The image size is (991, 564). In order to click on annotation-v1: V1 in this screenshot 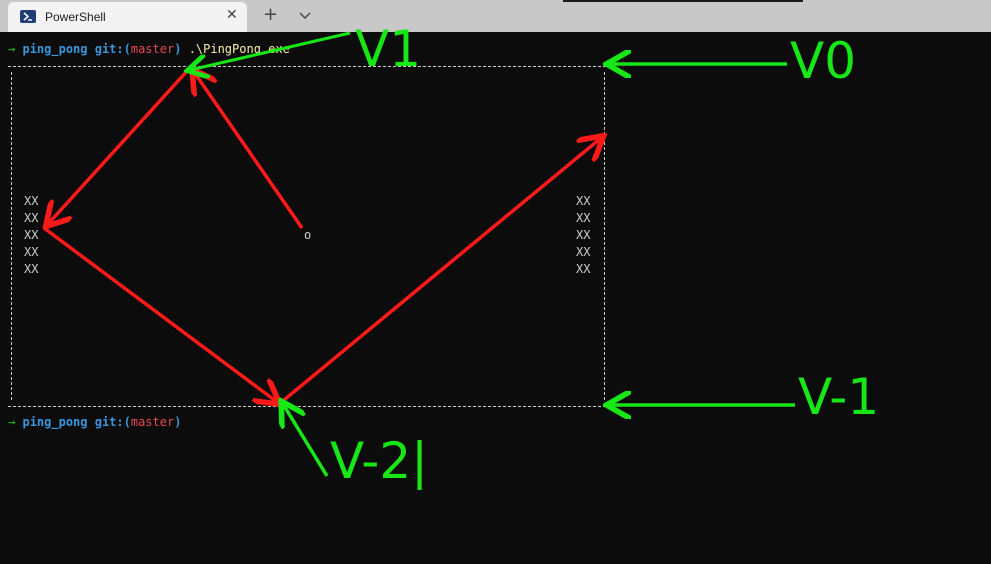, I will do `click(388, 49)`.